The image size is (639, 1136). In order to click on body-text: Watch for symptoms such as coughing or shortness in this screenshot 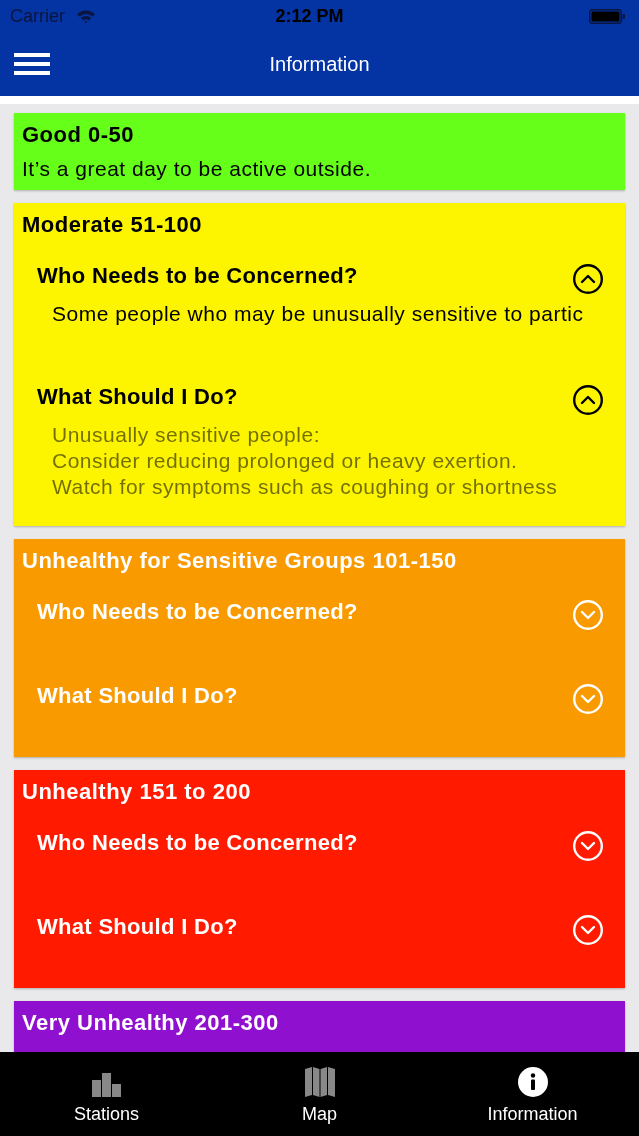, I will do `click(305, 487)`.